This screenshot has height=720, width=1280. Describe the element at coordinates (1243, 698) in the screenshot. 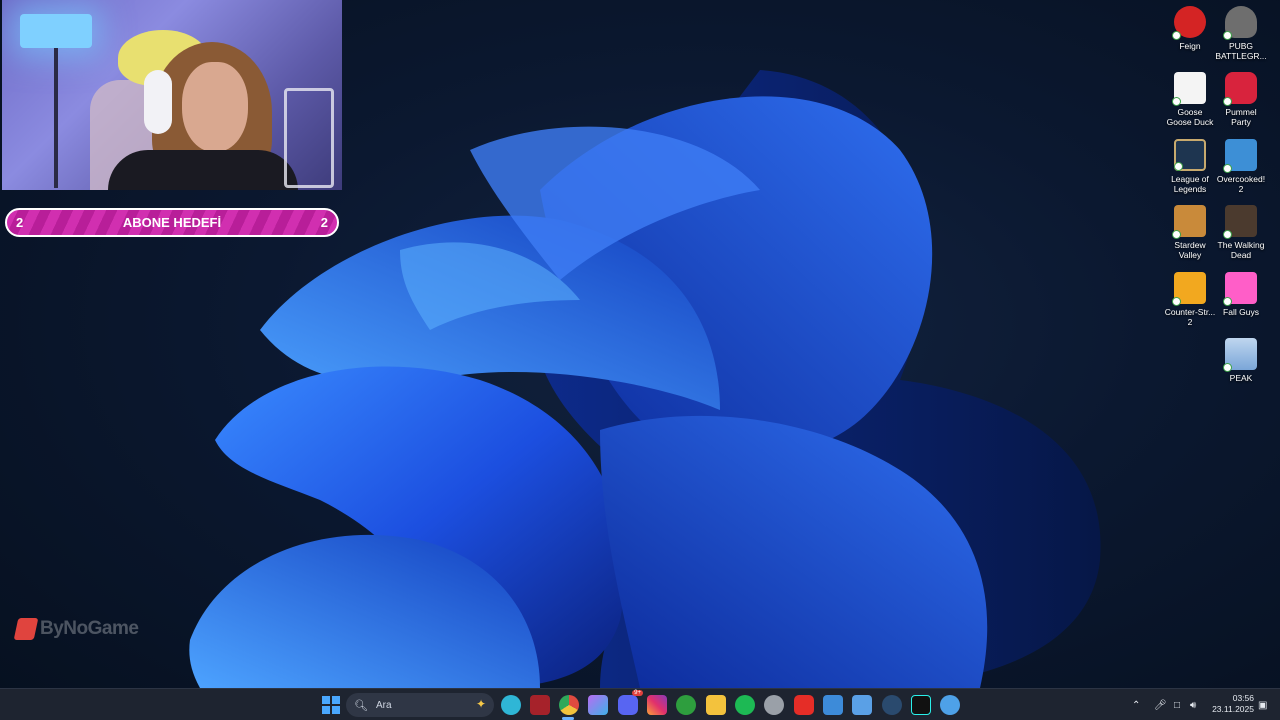

I see `clock-time: 03:56` at that location.